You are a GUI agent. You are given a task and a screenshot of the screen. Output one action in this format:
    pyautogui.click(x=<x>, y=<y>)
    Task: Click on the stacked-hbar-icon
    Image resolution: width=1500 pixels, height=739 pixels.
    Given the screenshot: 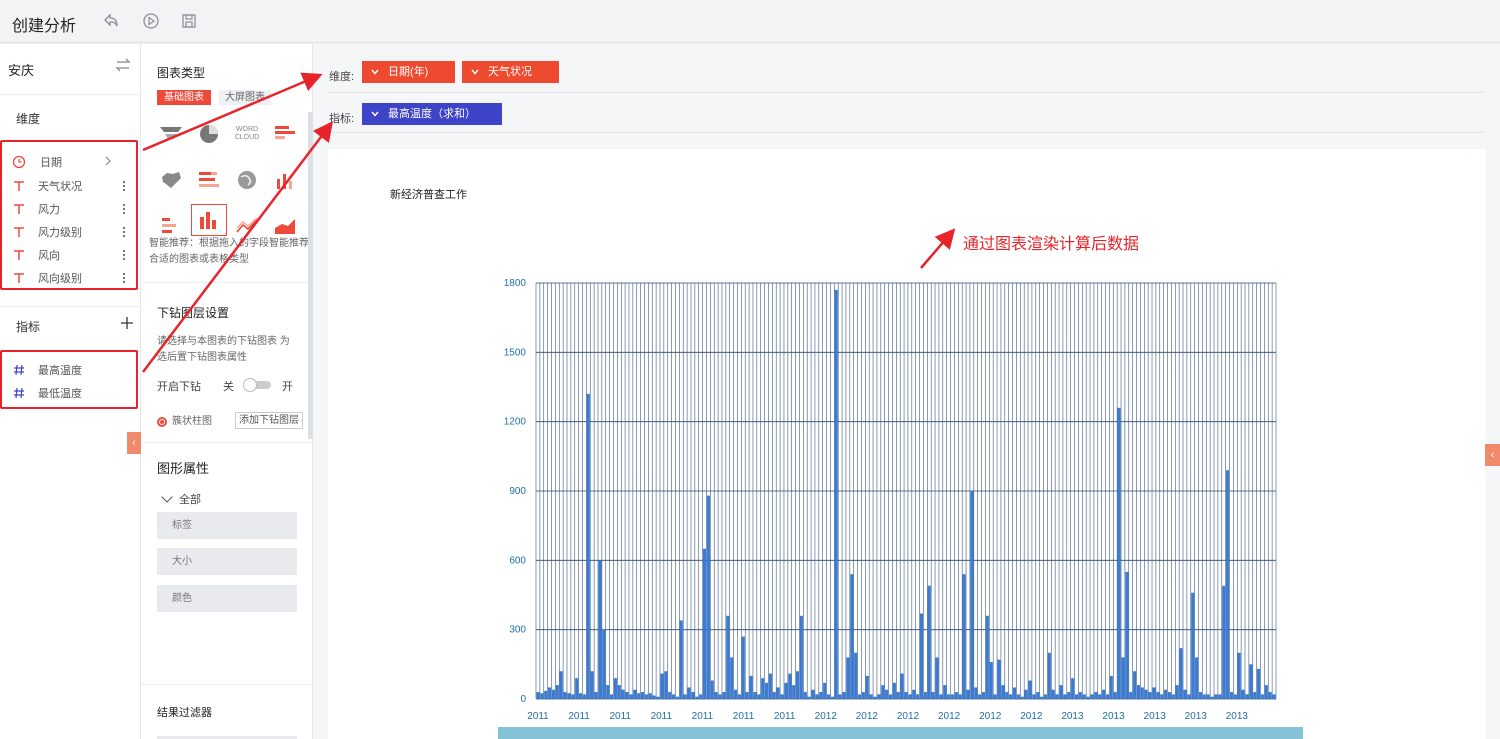 What is the action you would take?
    pyautogui.click(x=209, y=180)
    